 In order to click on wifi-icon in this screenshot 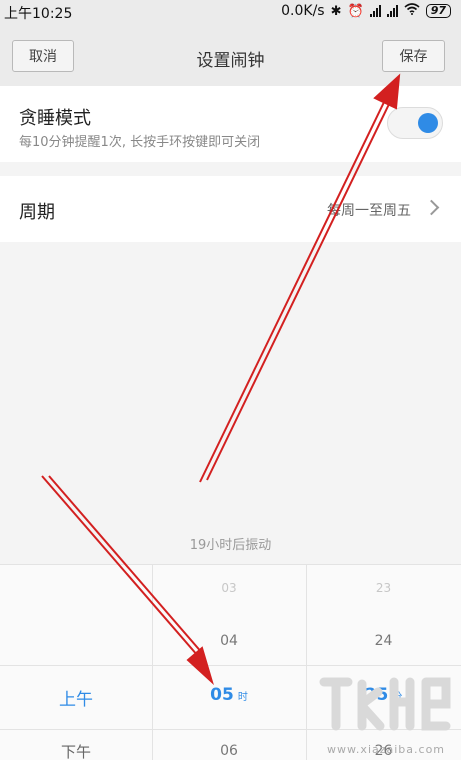, I will do `click(412, 11)`.